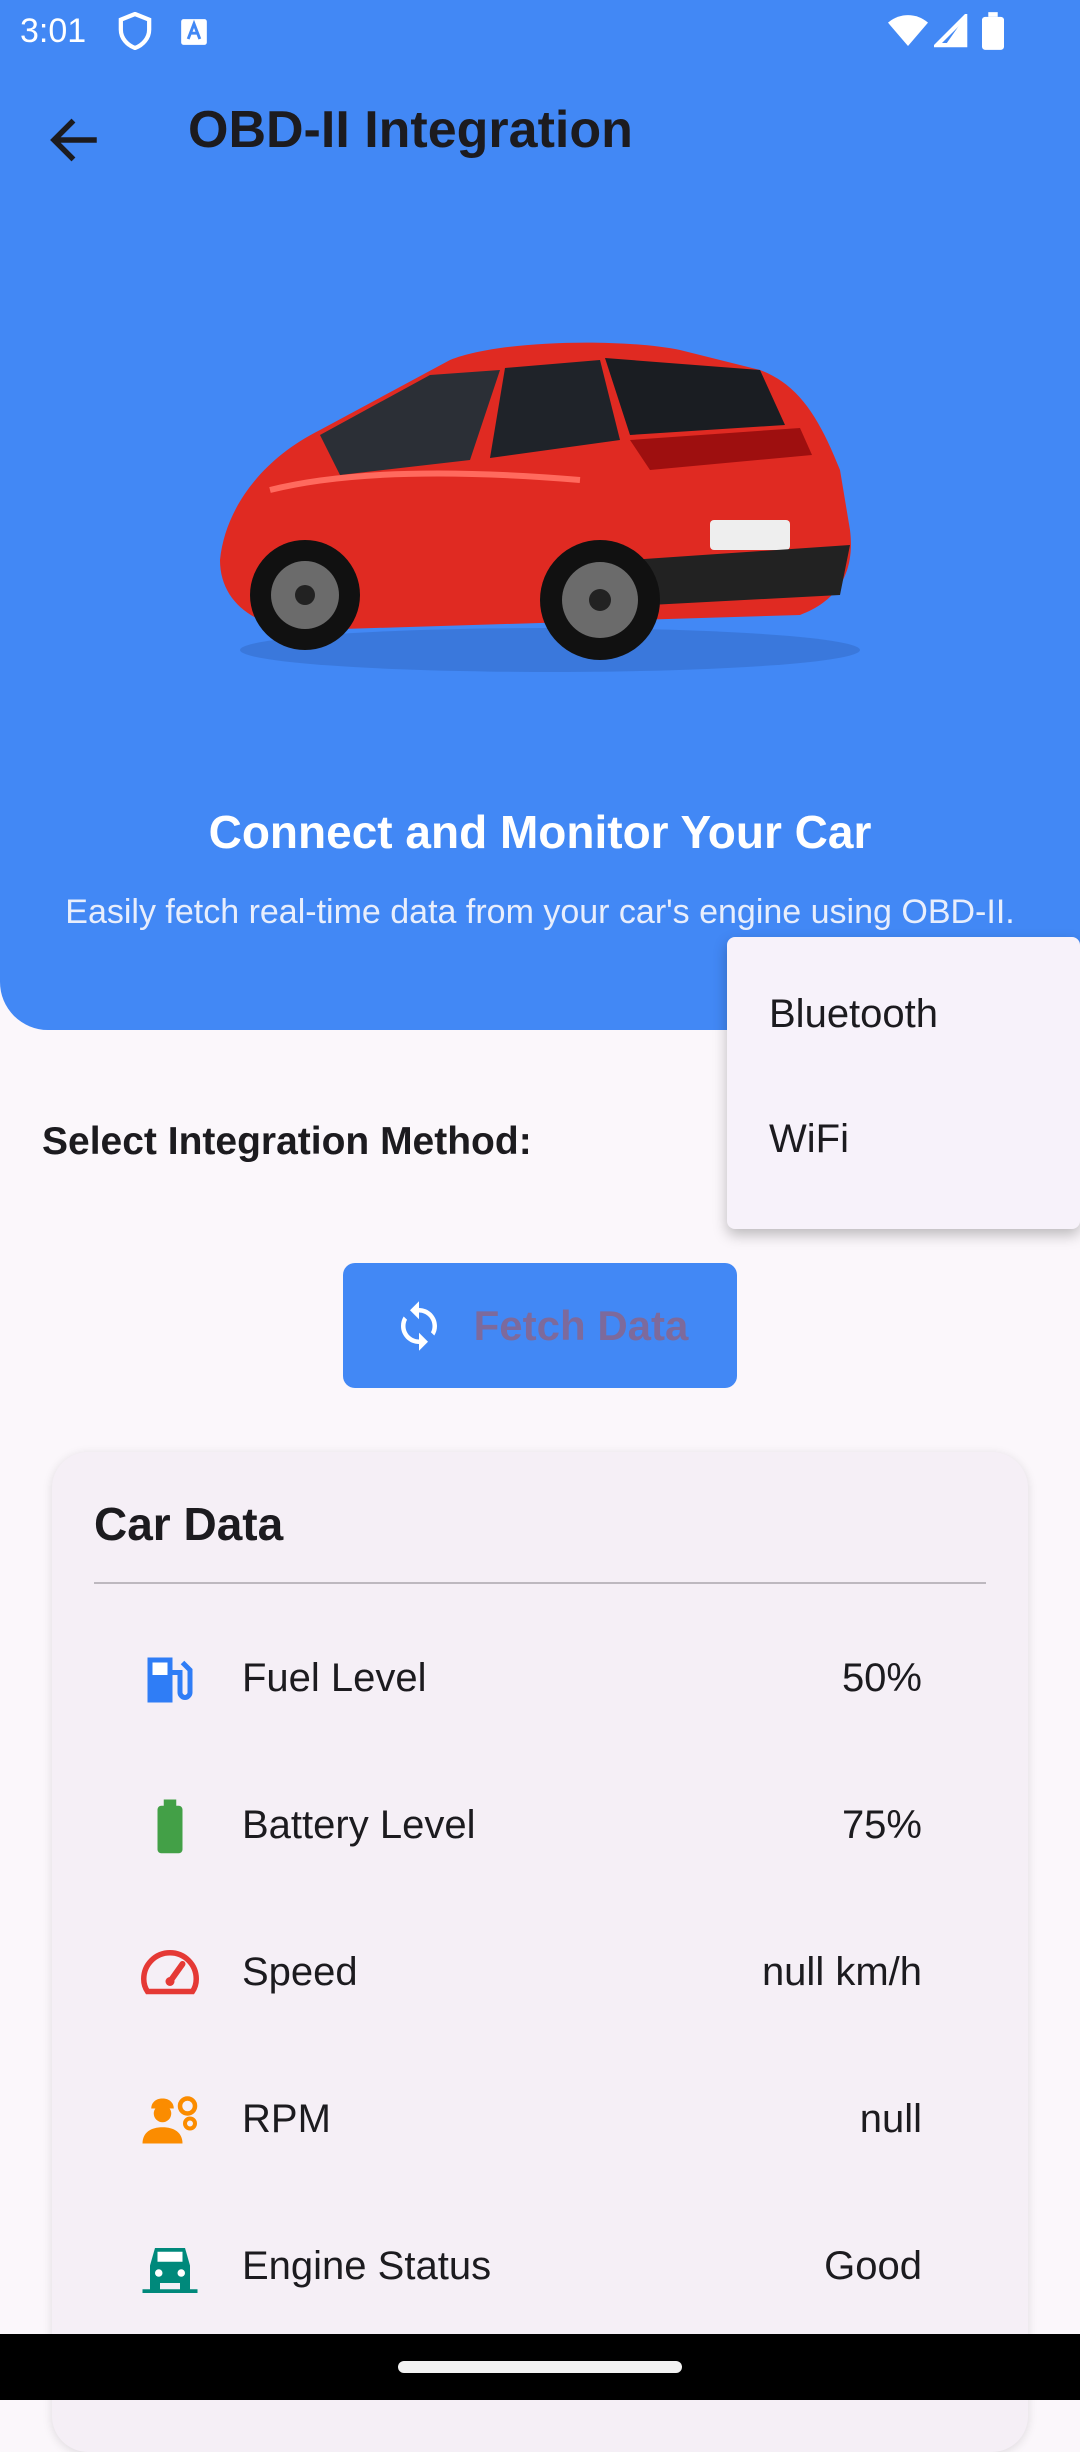  Describe the element at coordinates (418, 1325) in the screenshot. I see `sync-icon` at that location.